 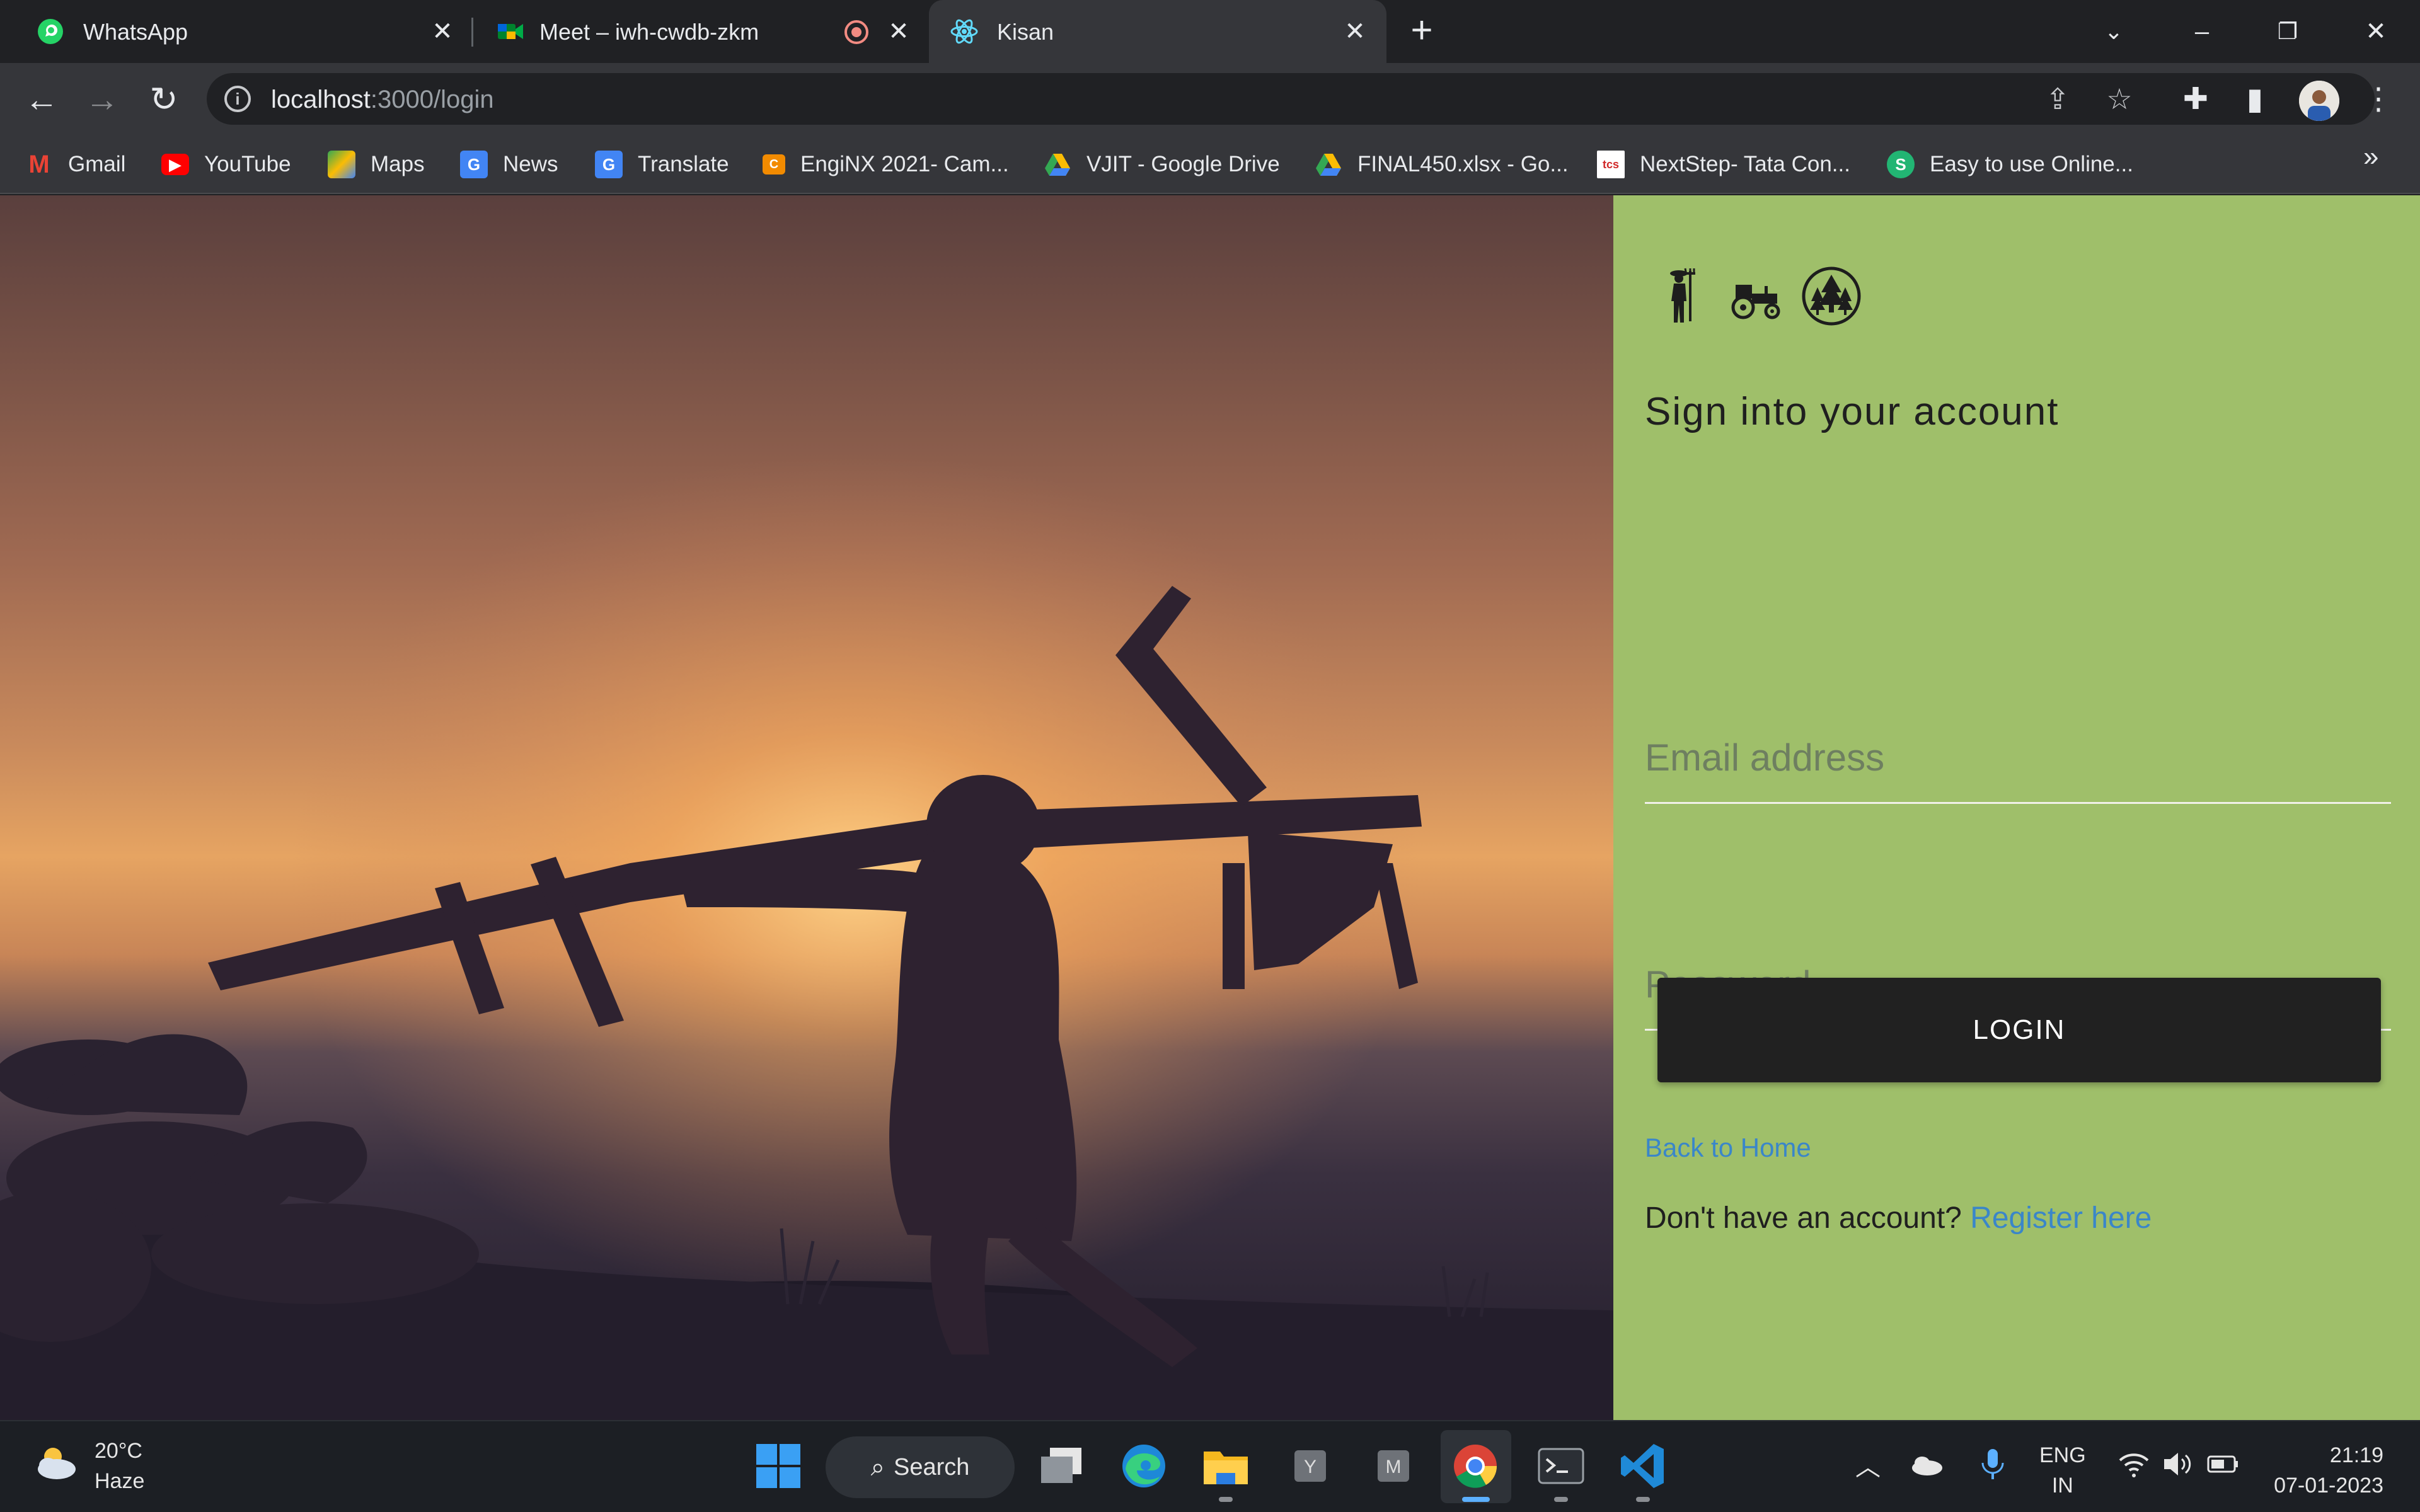 What do you see at coordinates (1422, 30) in the screenshot?
I see `new-tab-button: +` at bounding box center [1422, 30].